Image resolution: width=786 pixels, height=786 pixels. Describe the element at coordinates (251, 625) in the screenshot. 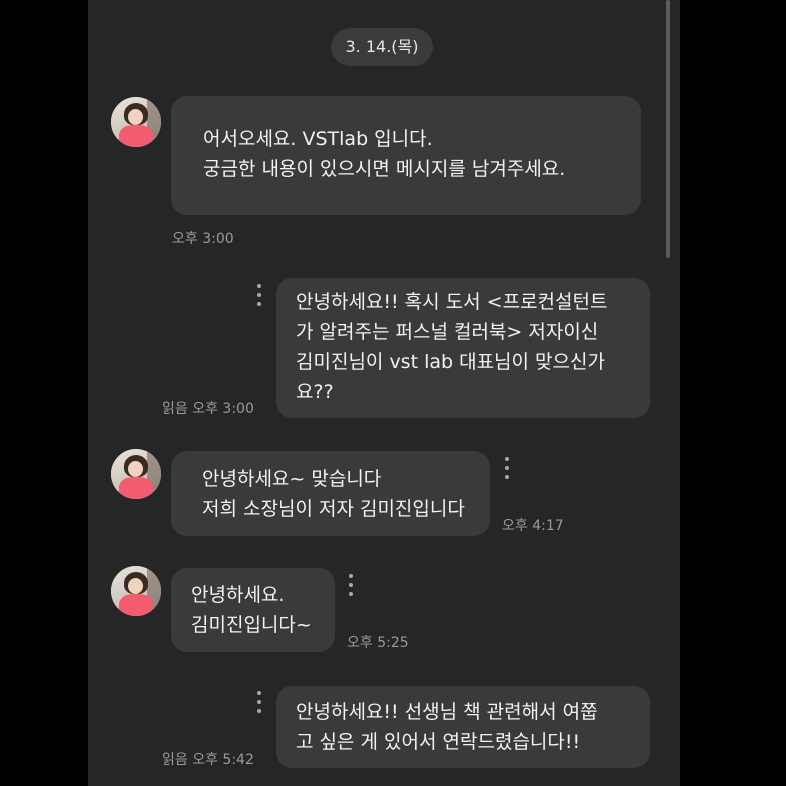

I see `message-line: 김미진입니다~` at that location.